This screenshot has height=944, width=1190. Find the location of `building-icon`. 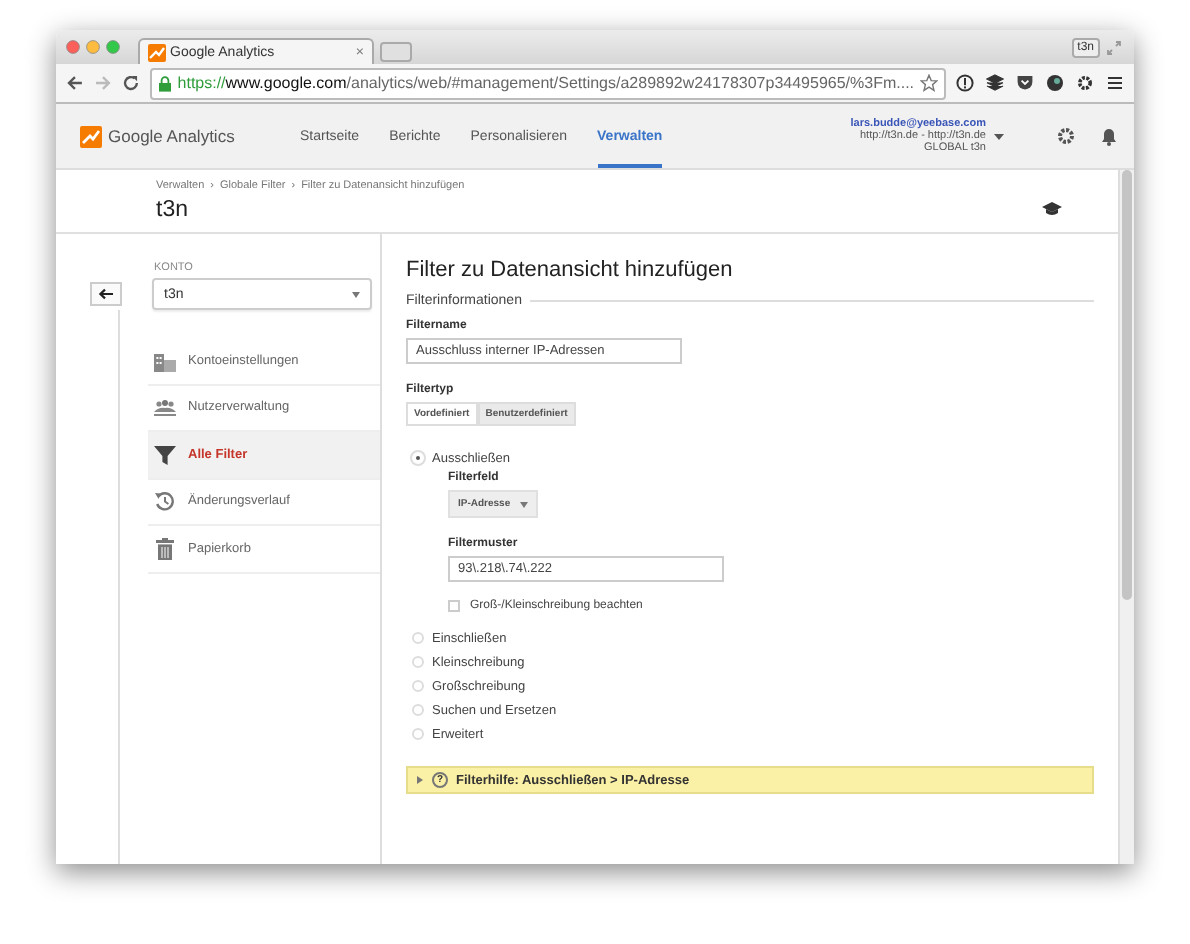

building-icon is located at coordinates (165, 360).